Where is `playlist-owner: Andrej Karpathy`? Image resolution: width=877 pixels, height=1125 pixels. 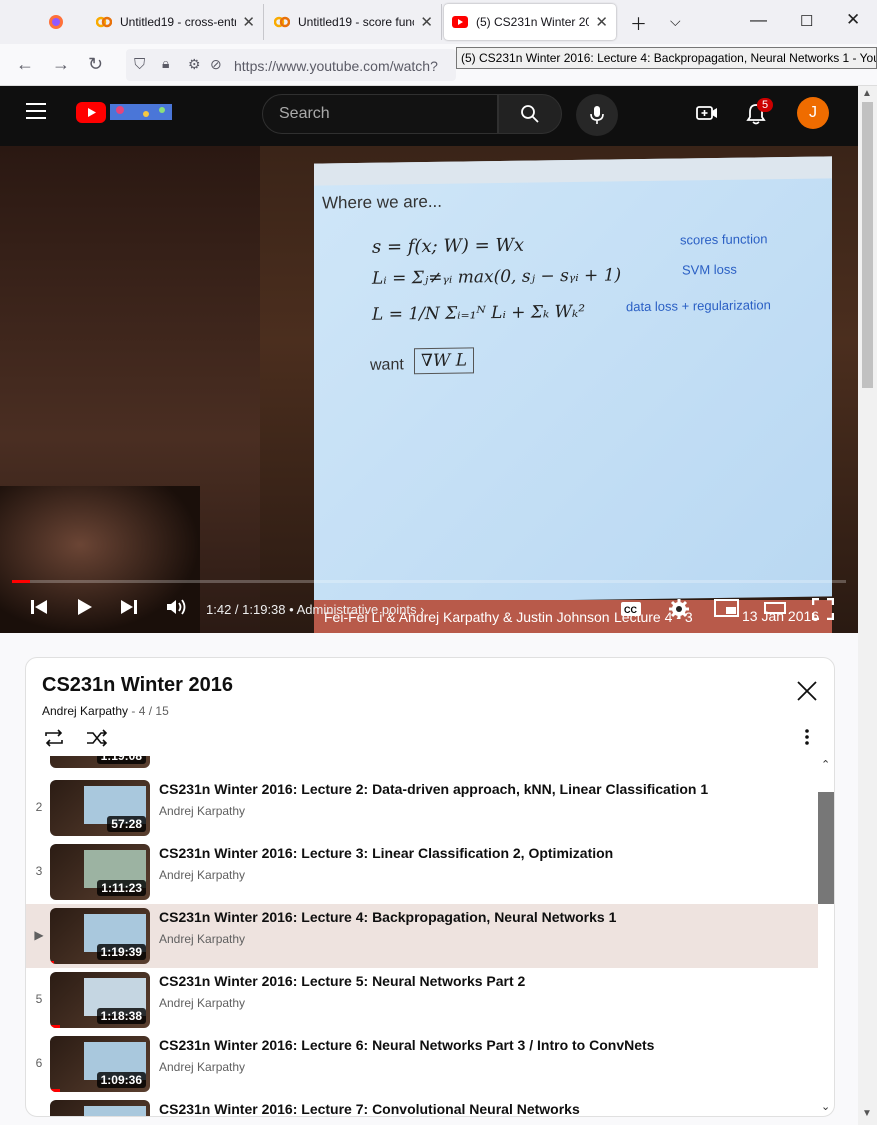 playlist-owner: Andrej Karpathy is located at coordinates (85, 711).